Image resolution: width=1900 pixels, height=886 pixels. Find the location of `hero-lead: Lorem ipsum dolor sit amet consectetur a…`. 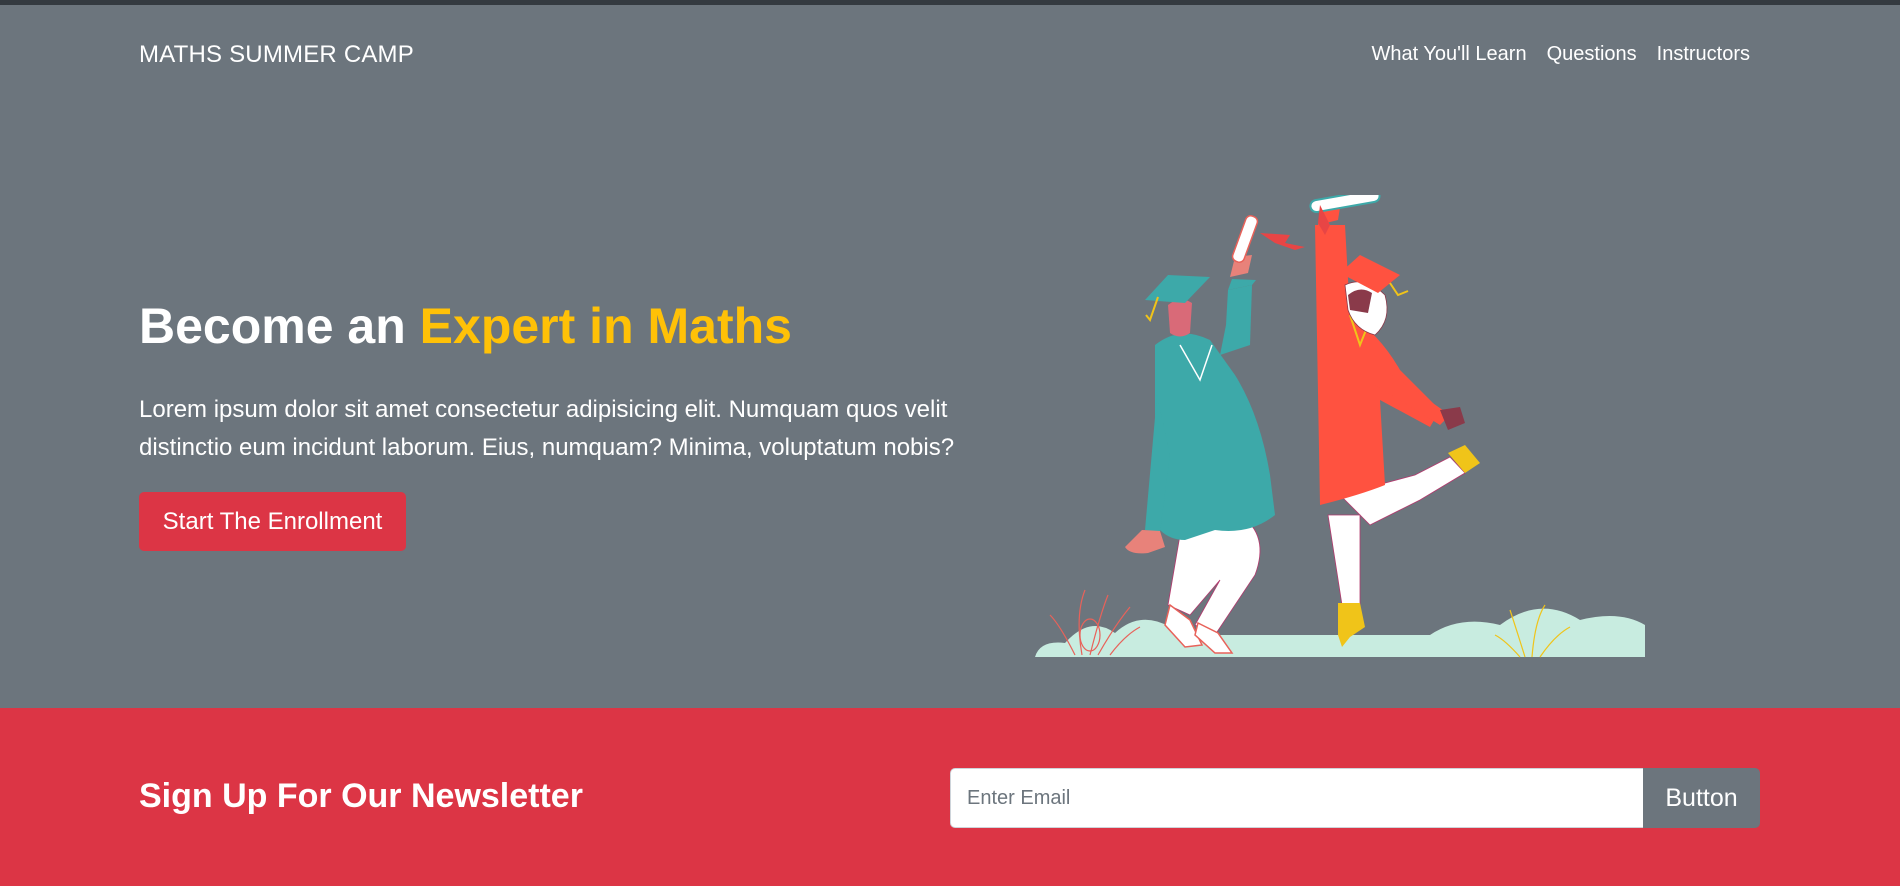

hero-lead: Lorem ipsum dolor sit amet consectetur a… is located at coordinates (554, 429).